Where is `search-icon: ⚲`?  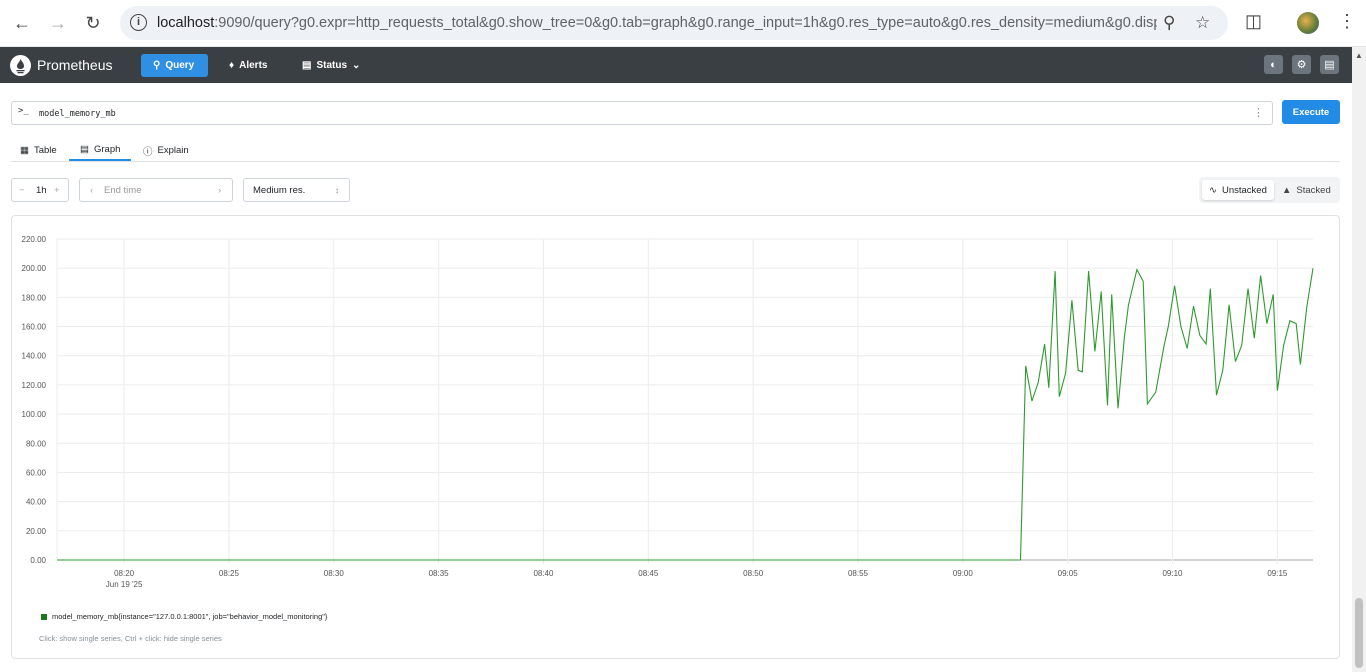 search-icon: ⚲ is located at coordinates (157, 65).